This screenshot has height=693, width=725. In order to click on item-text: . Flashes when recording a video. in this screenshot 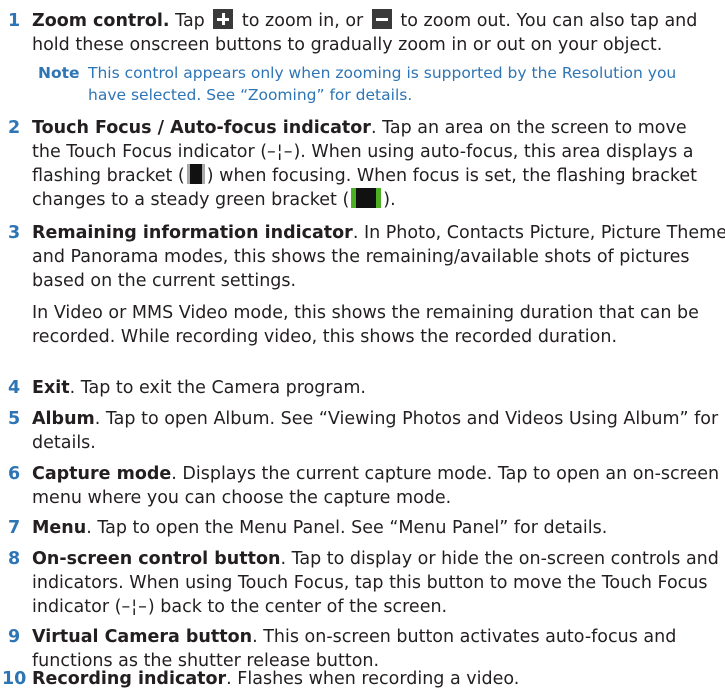, I will do `click(373, 679)`.